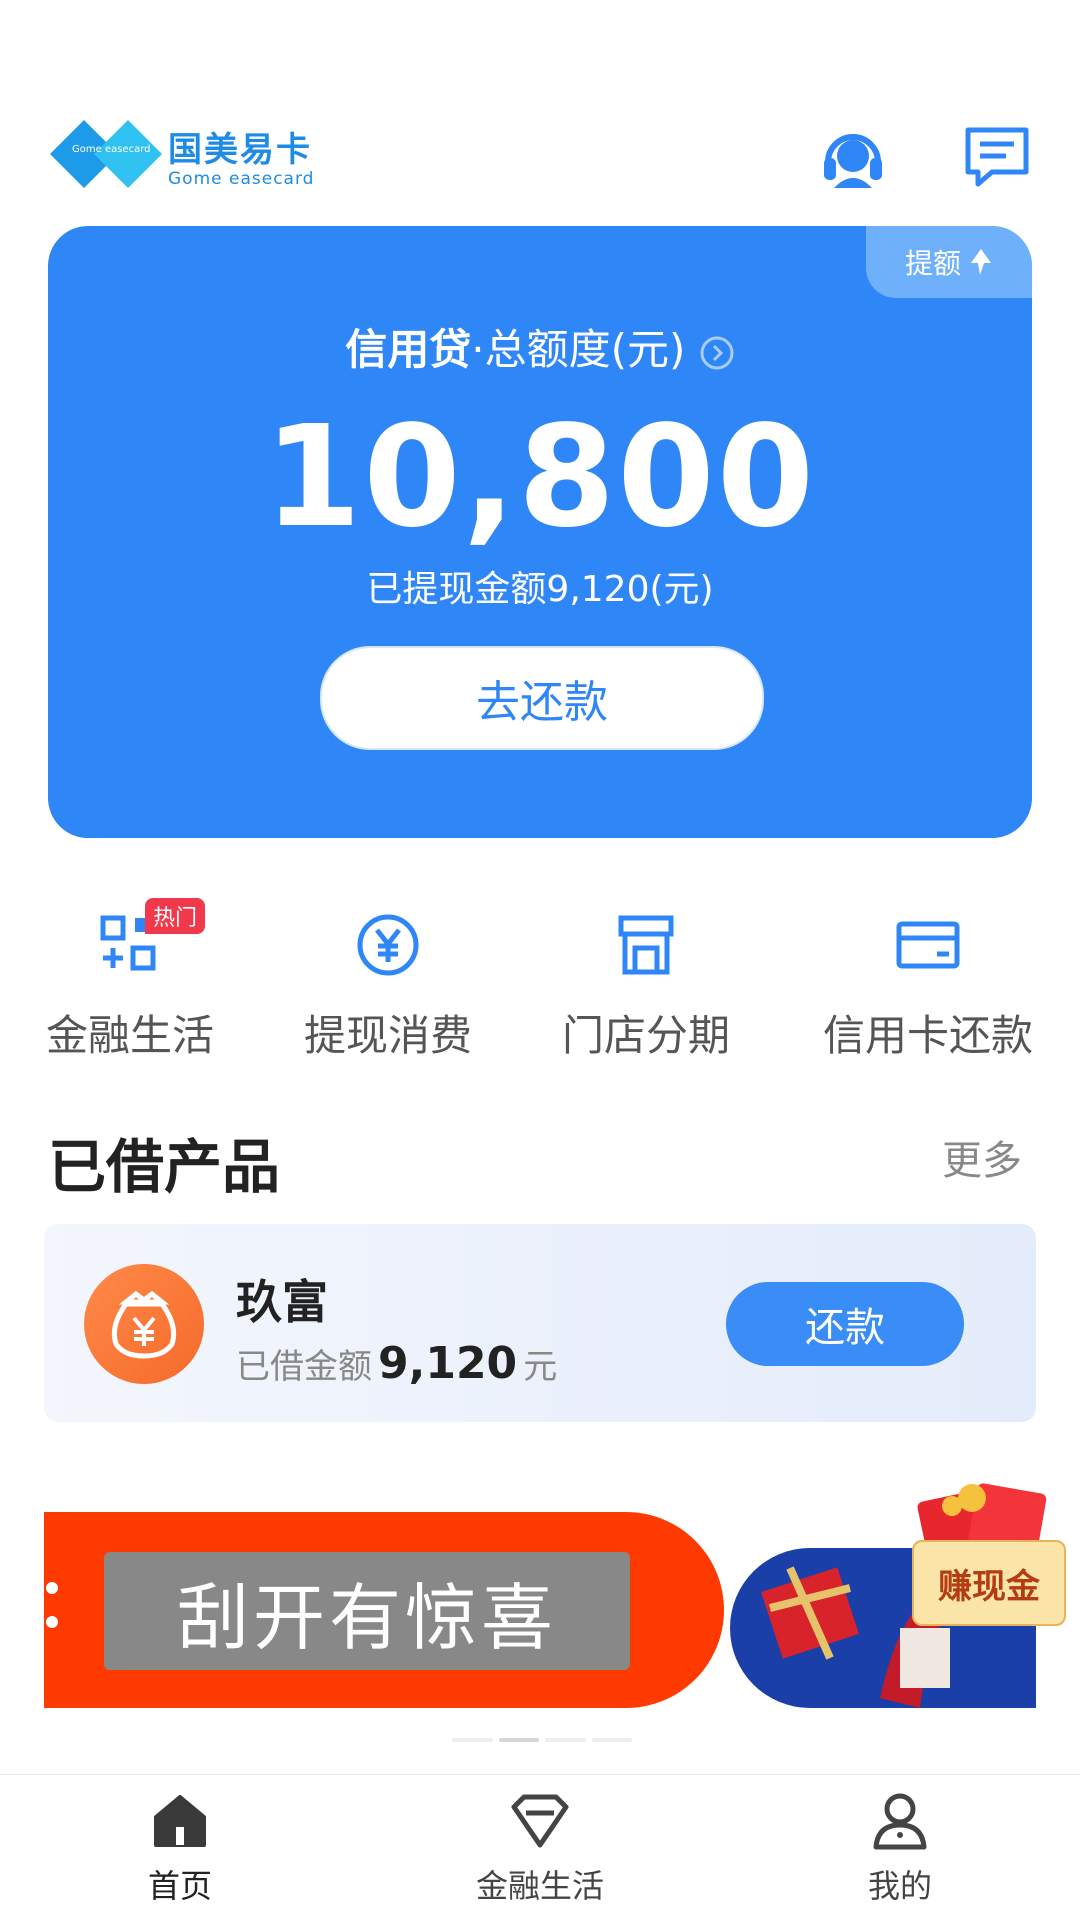 This screenshot has width=1080, height=1921. I want to click on repay-button: 还款, so click(845, 1324).